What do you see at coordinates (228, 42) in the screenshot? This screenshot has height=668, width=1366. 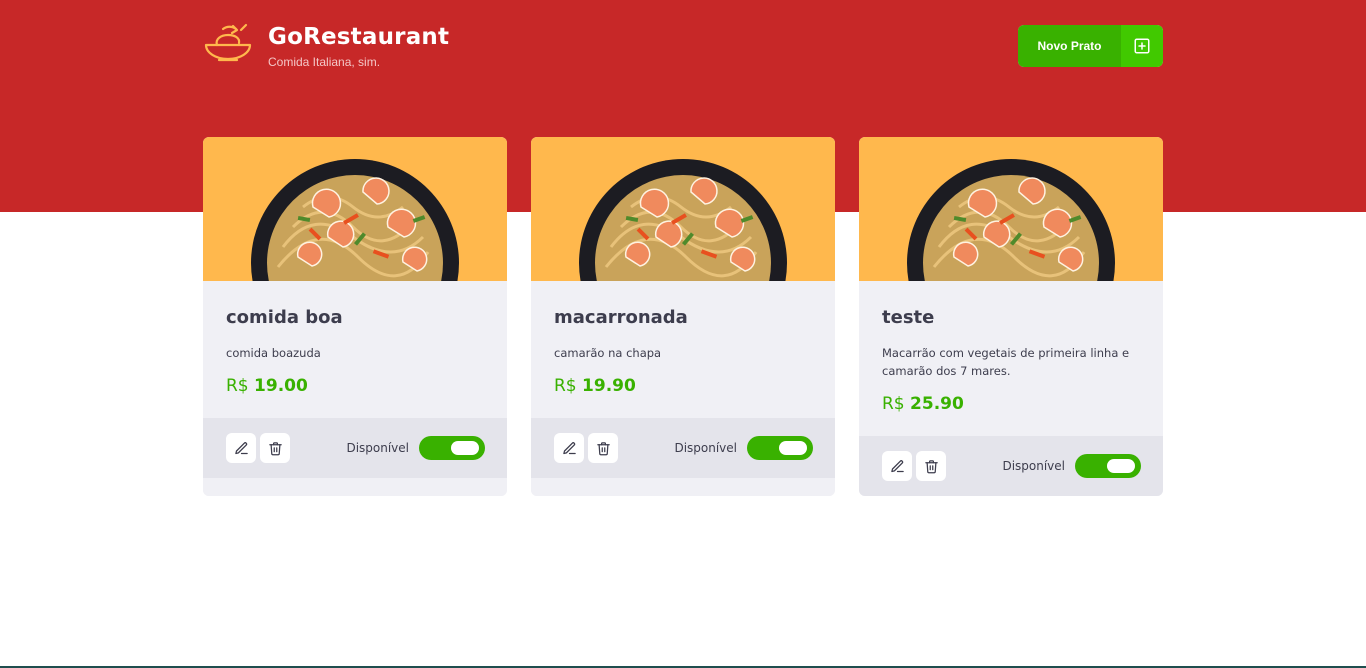 I see `bowl-icon` at bounding box center [228, 42].